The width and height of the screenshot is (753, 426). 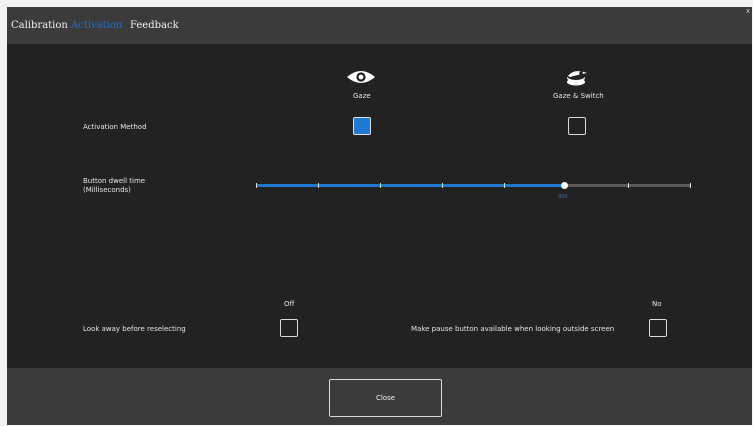 What do you see at coordinates (578, 96) in the screenshot?
I see `gaze-switch-option-label: Gaze & Switch` at bounding box center [578, 96].